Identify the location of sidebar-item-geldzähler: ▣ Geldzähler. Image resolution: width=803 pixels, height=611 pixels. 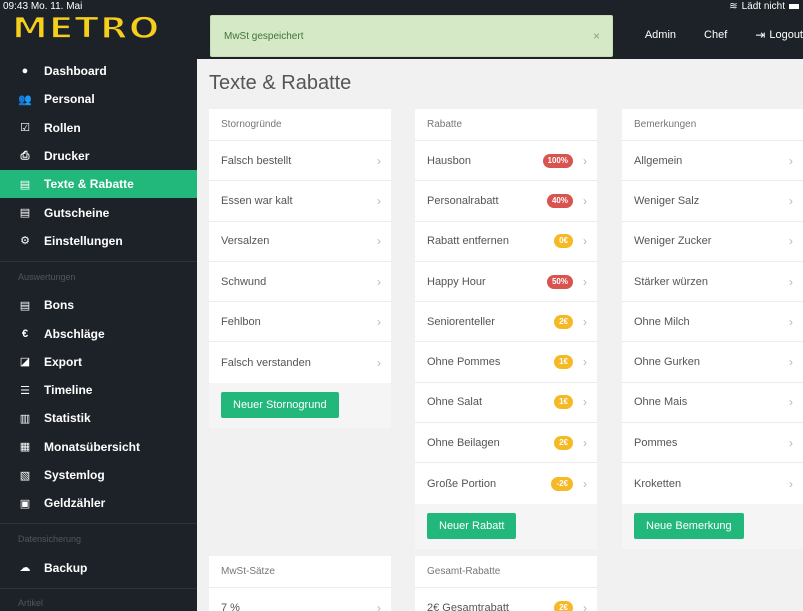
(98, 503).